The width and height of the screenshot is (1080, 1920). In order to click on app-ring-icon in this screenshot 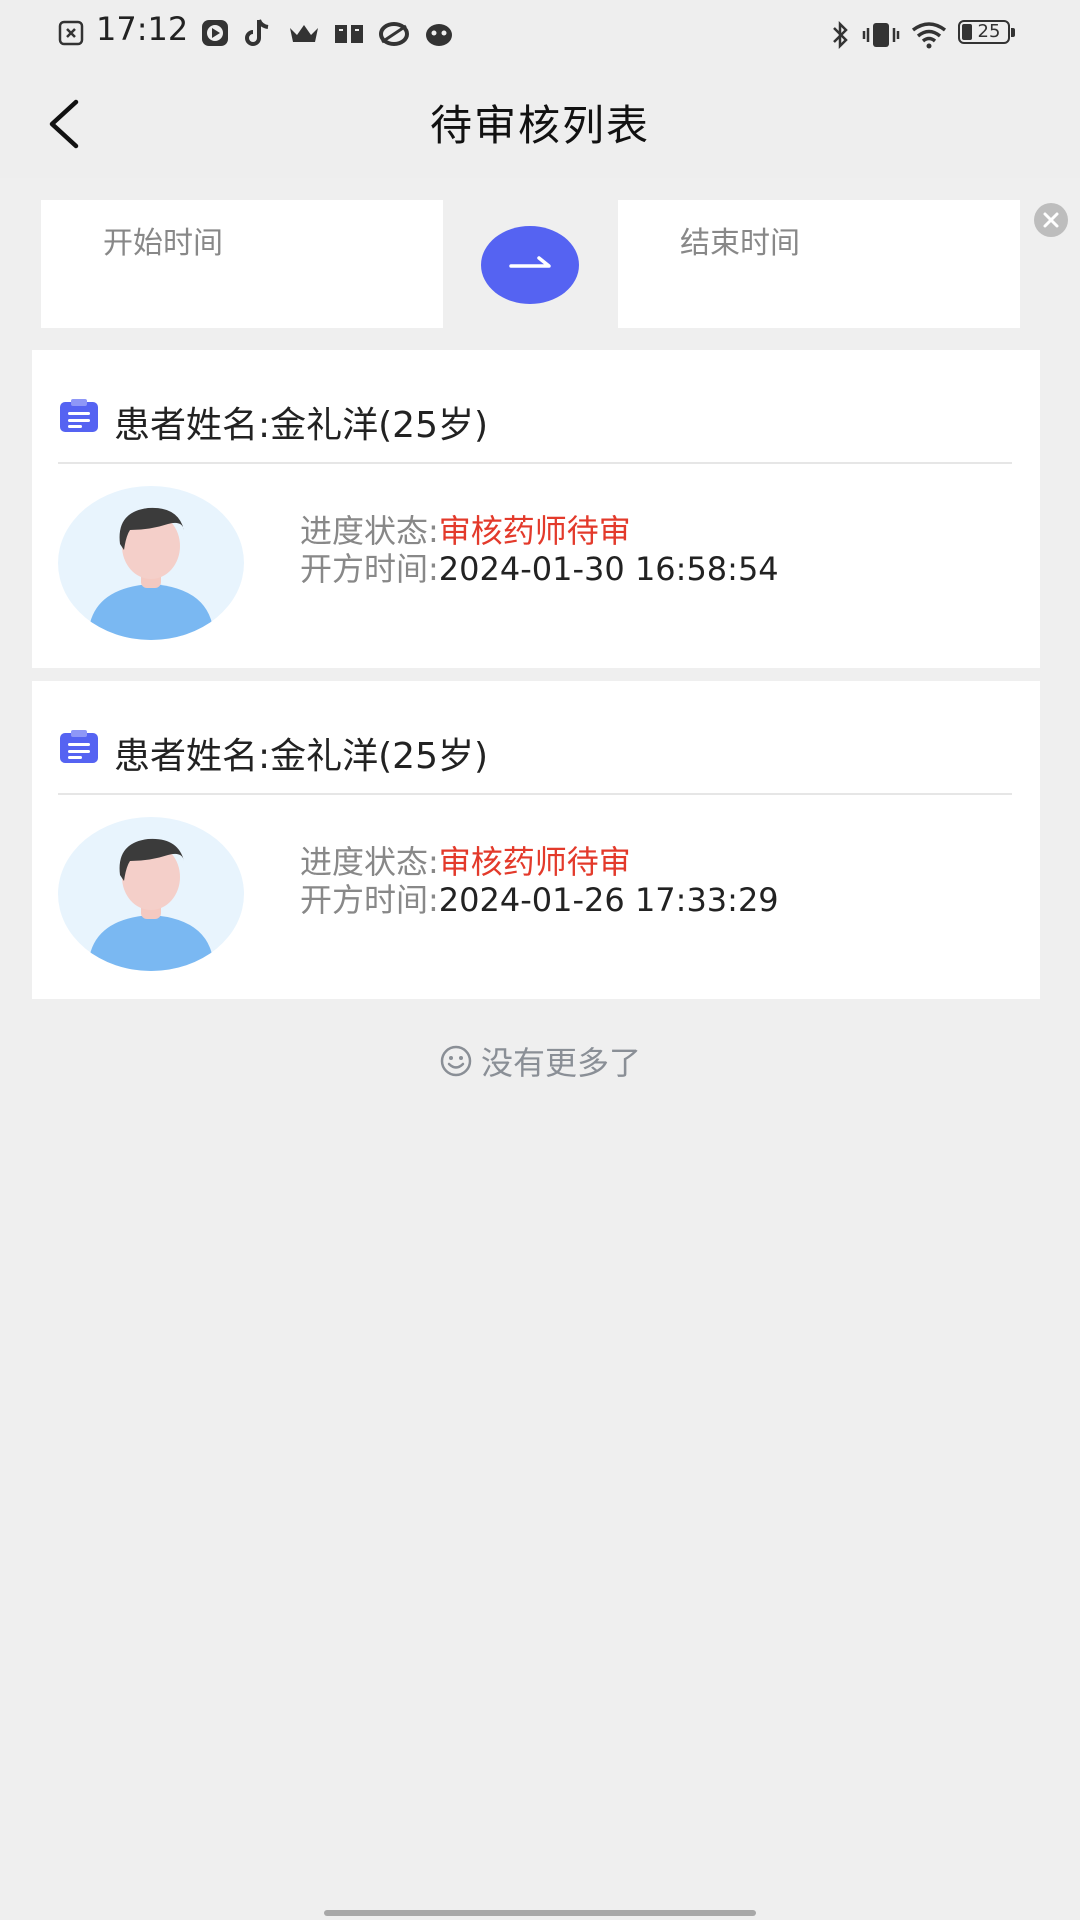, I will do `click(394, 34)`.